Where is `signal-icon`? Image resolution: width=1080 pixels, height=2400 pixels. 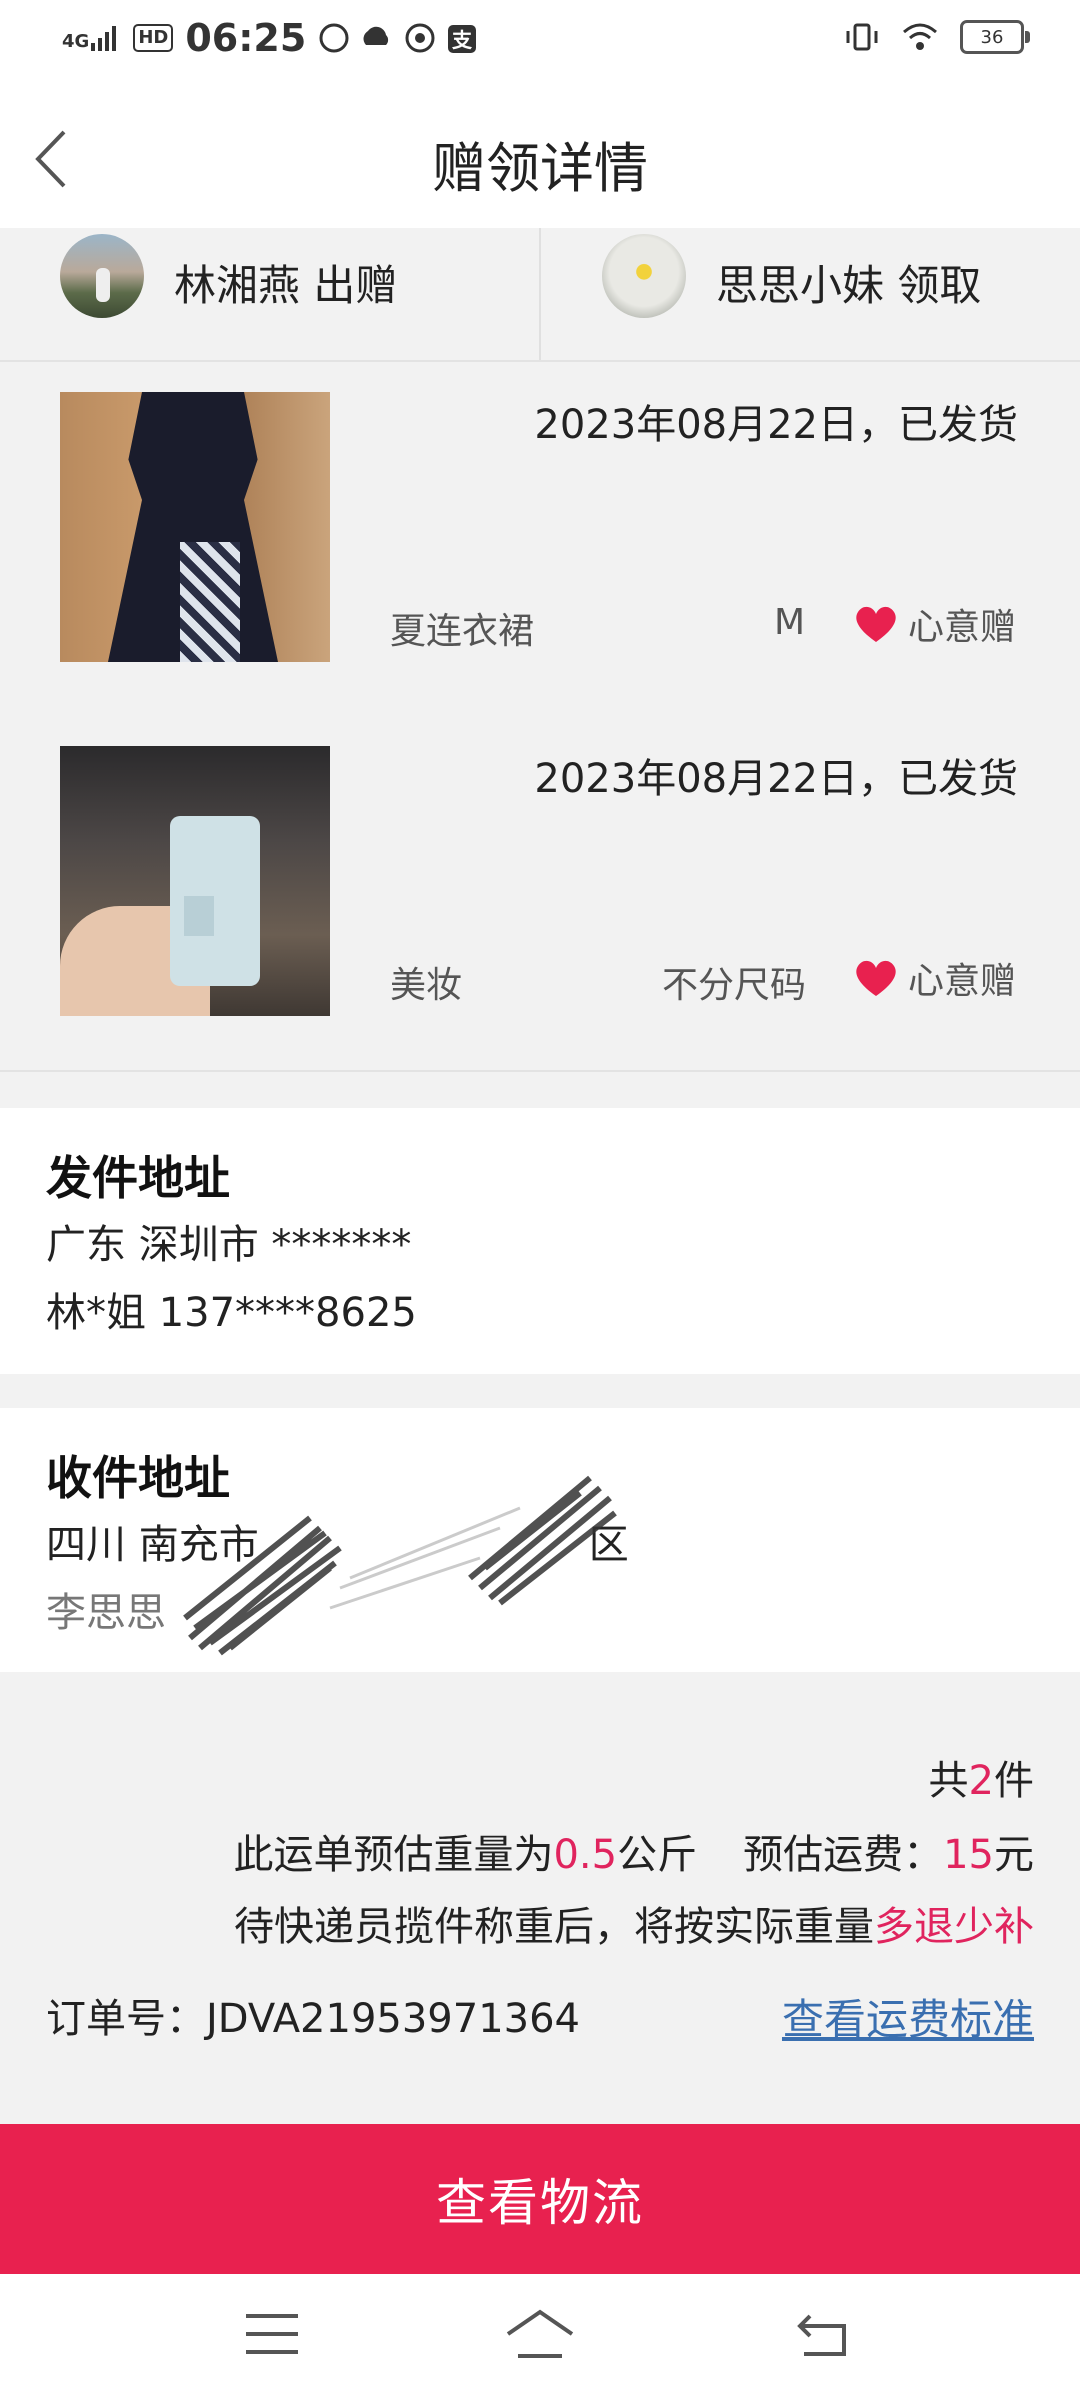
signal-icon is located at coordinates (104, 38).